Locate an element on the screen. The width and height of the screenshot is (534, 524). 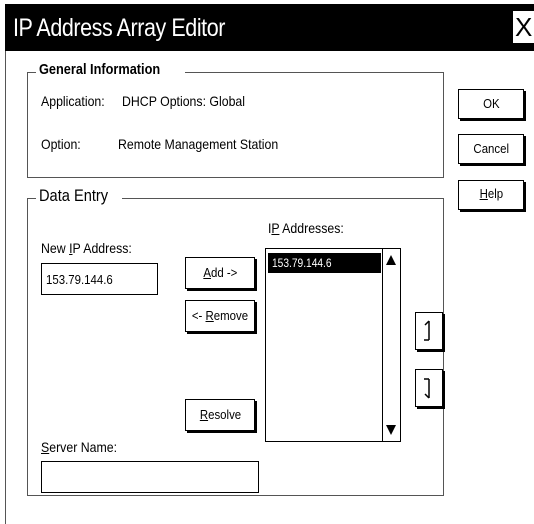
cancel-button: Cancel is located at coordinates (491, 149).